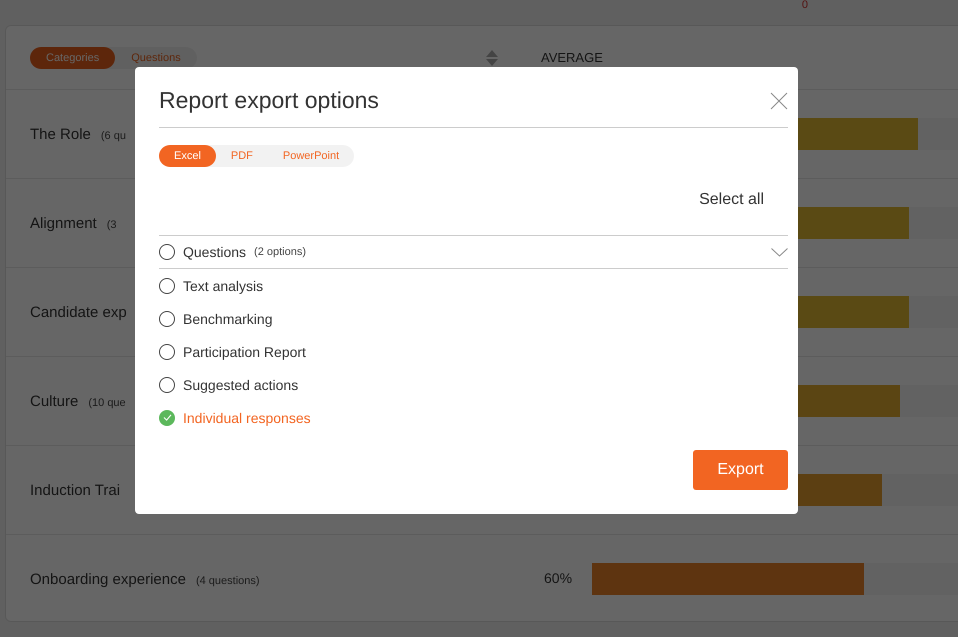 The height and width of the screenshot is (637, 958). Describe the element at coordinates (227, 318) in the screenshot. I see `option-label: Benchmarking` at that location.